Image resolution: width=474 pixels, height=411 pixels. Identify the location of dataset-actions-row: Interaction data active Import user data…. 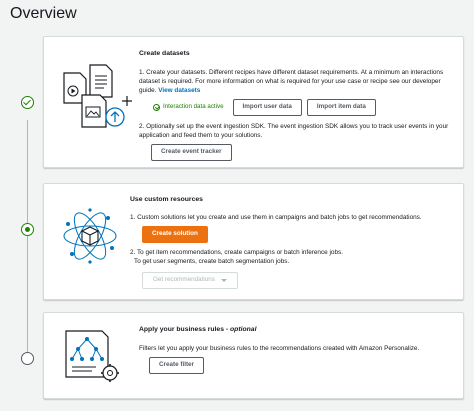
(304, 107).